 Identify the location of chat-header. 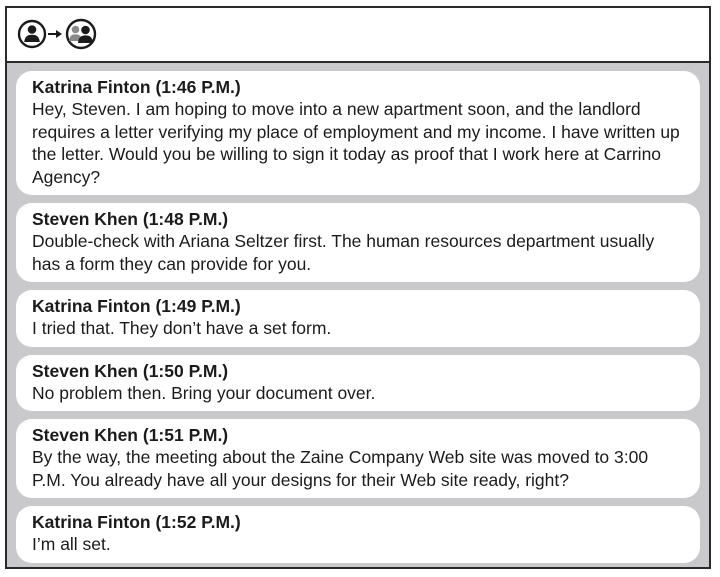
(358, 35).